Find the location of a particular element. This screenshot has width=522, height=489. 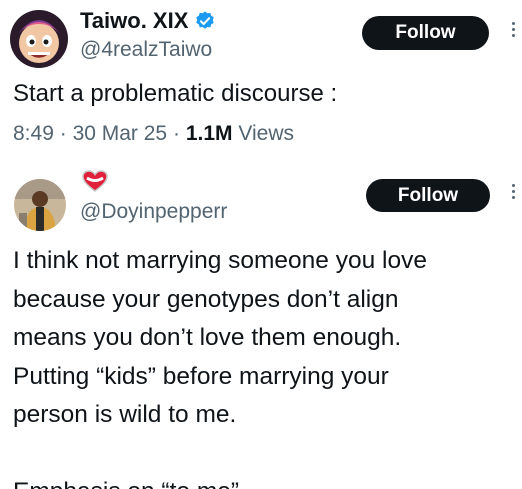

tweet2-emphasis-line: Emphasis on “to me” is located at coordinates (220, 481).